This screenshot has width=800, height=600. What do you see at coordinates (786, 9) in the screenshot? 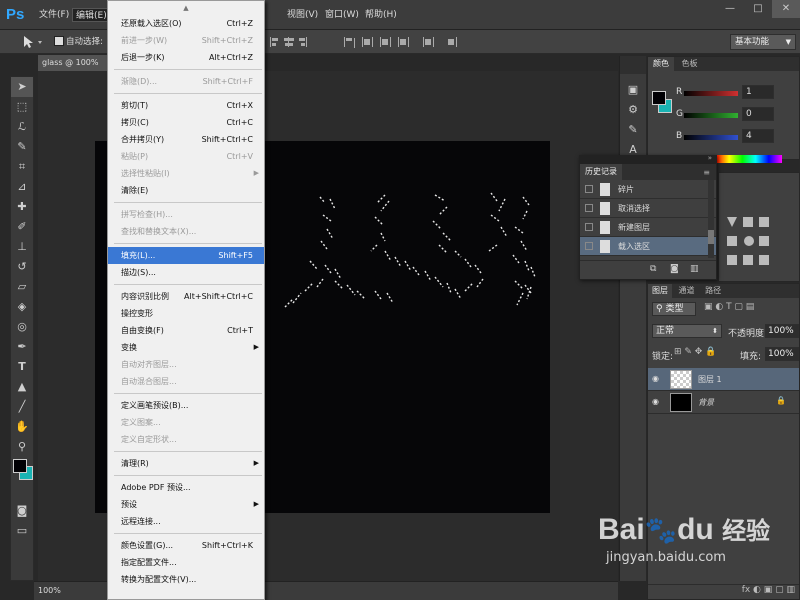
I see `close-button: ✕` at bounding box center [786, 9].